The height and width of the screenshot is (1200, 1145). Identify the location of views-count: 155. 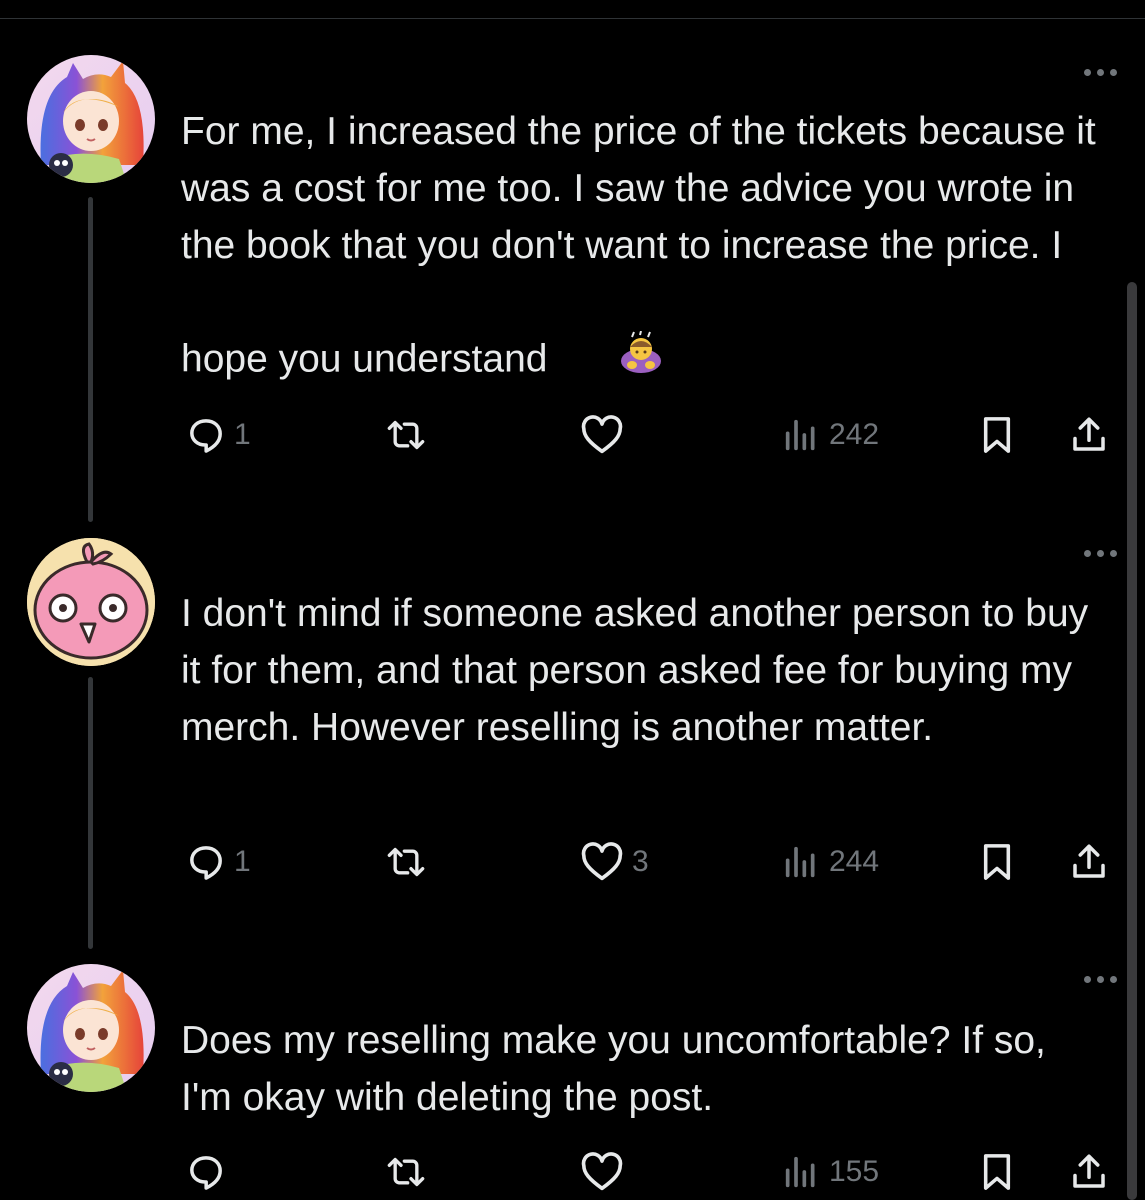
(854, 1171).